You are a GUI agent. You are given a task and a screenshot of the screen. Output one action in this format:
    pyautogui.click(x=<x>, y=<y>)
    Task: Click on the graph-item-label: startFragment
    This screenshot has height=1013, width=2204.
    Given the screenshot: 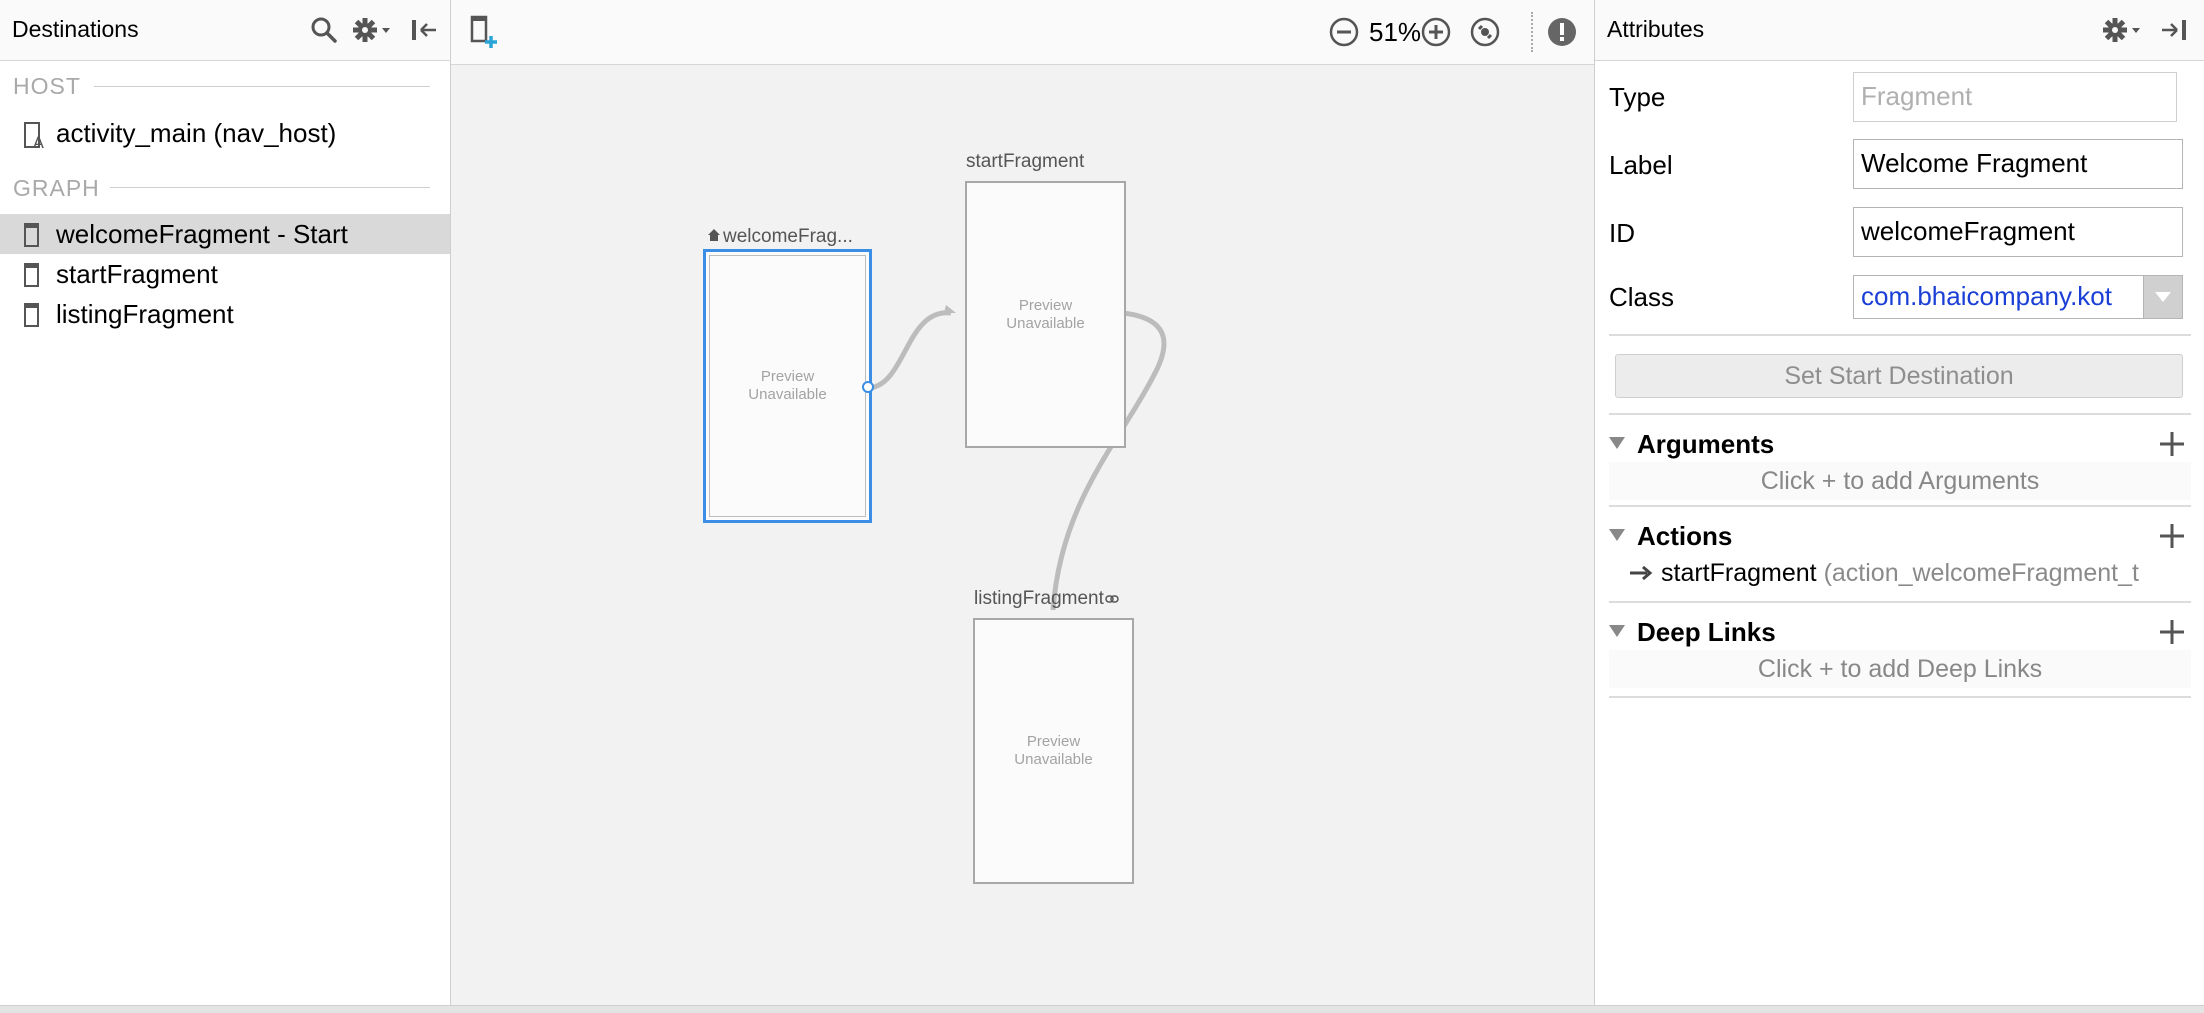 What is the action you would take?
    pyautogui.click(x=137, y=274)
    